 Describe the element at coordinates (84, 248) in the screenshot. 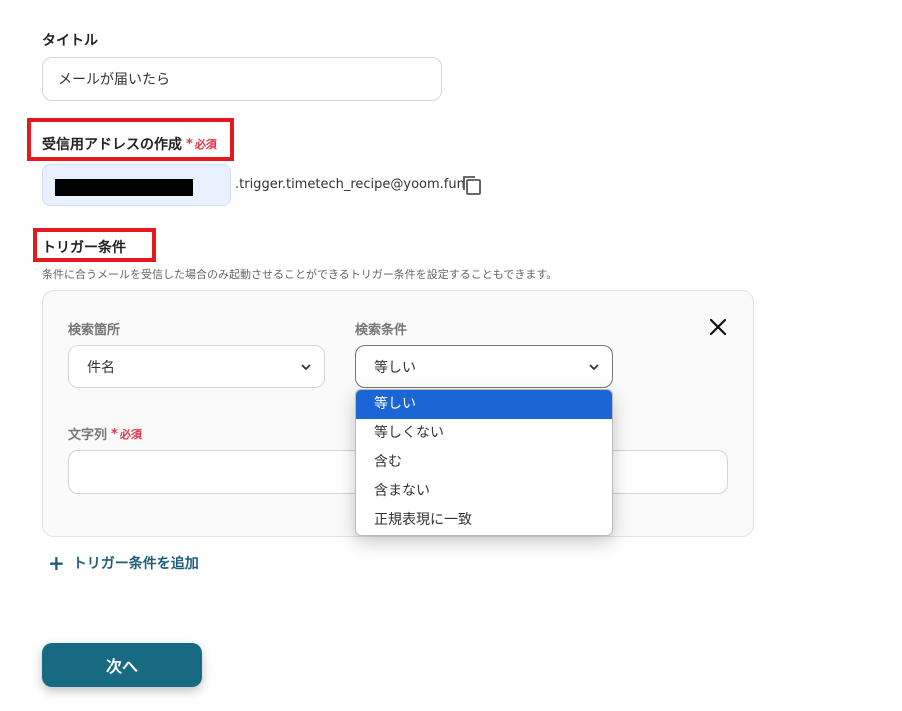

I see `trigger-label: トリガー条件` at that location.